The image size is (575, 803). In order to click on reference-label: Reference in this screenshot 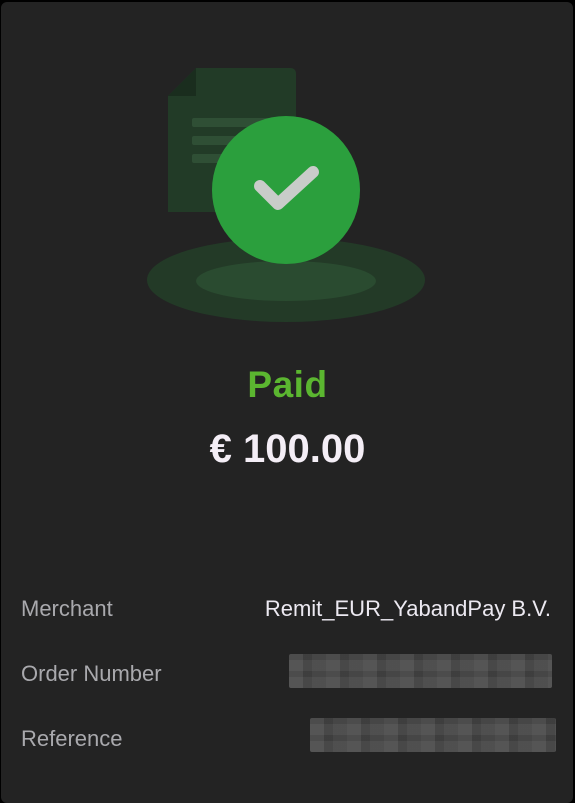, I will do `click(72, 738)`.